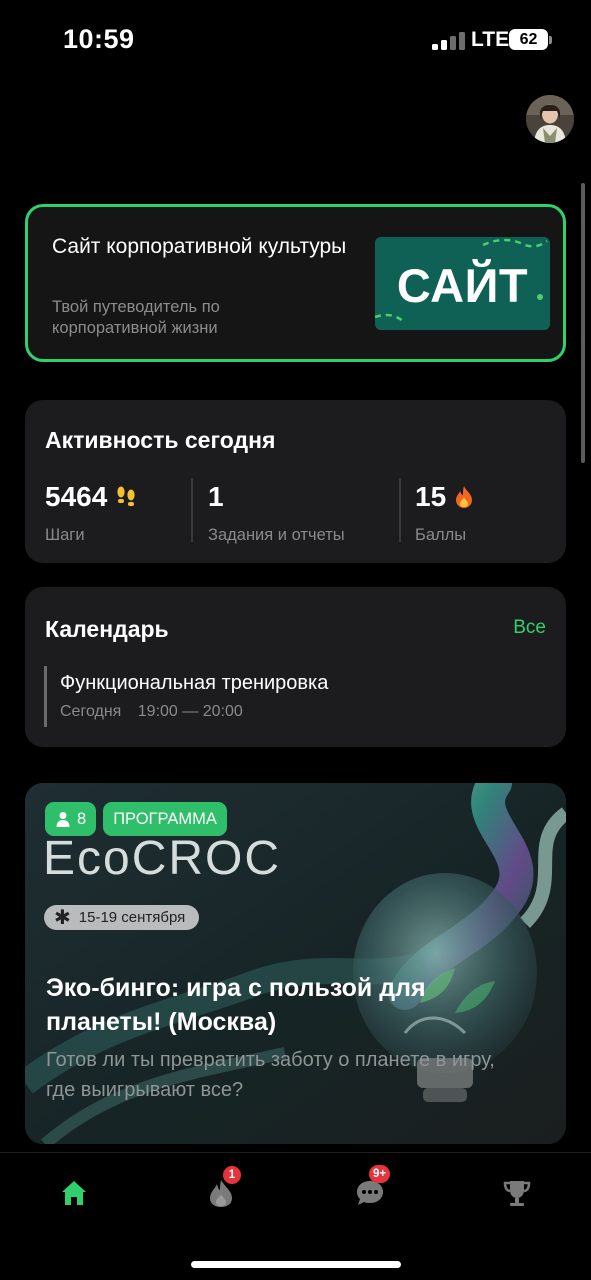  Describe the element at coordinates (529, 628) in the screenshot. I see `calendar-all-link: Все` at that location.